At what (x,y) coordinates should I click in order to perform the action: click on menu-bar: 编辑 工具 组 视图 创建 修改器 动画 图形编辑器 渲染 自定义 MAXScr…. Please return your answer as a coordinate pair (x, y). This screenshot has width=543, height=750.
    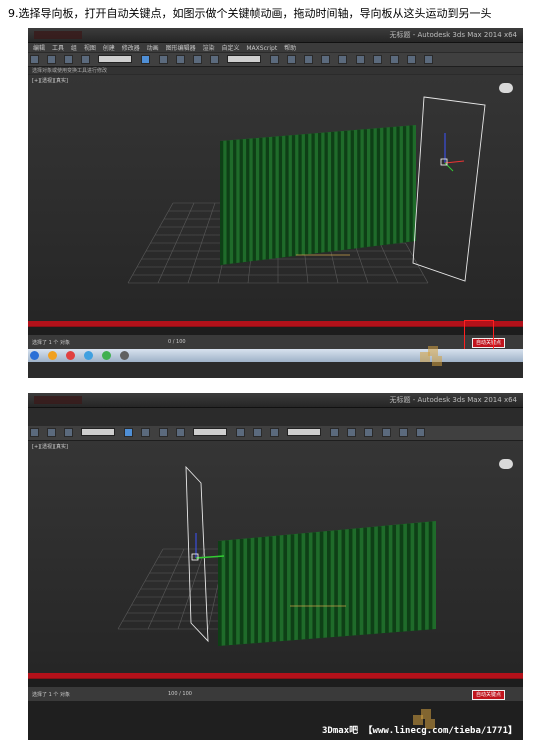
    Looking at the image, I should click on (275, 47).